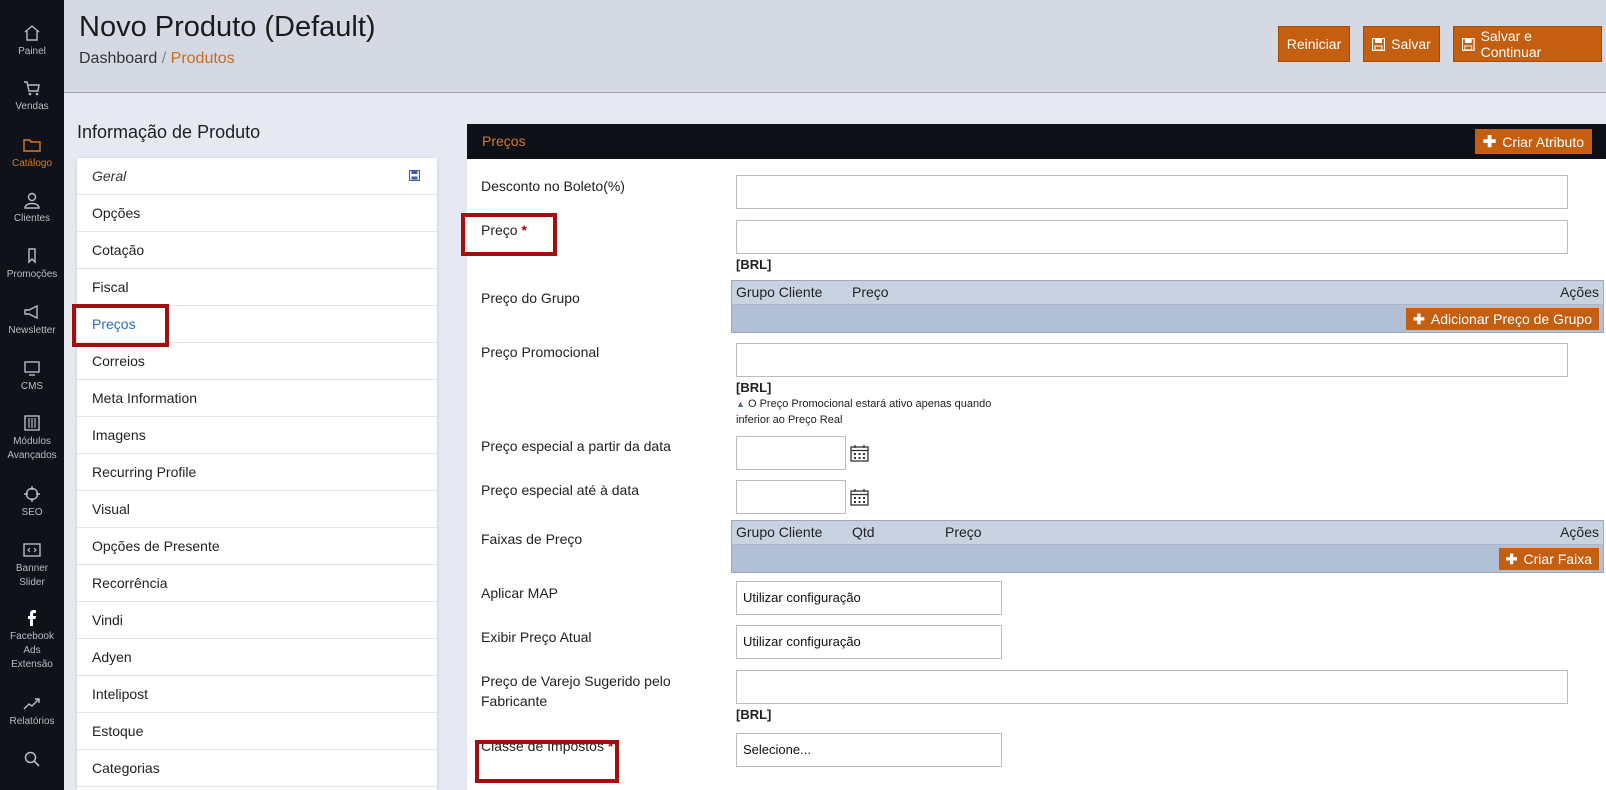  Describe the element at coordinates (118, 58) in the screenshot. I see `breadcrumb-dashboard: Dashboard` at that location.